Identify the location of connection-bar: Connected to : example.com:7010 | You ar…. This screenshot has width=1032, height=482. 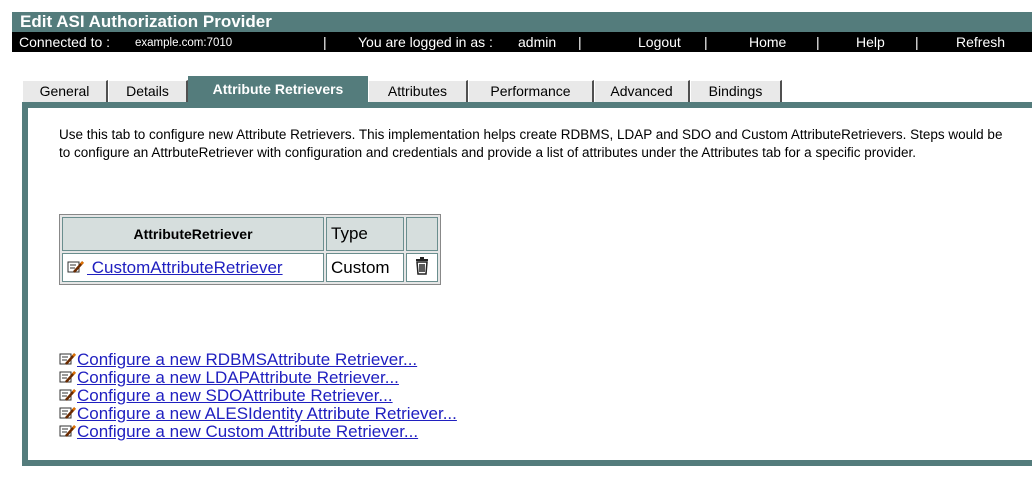
(522, 42).